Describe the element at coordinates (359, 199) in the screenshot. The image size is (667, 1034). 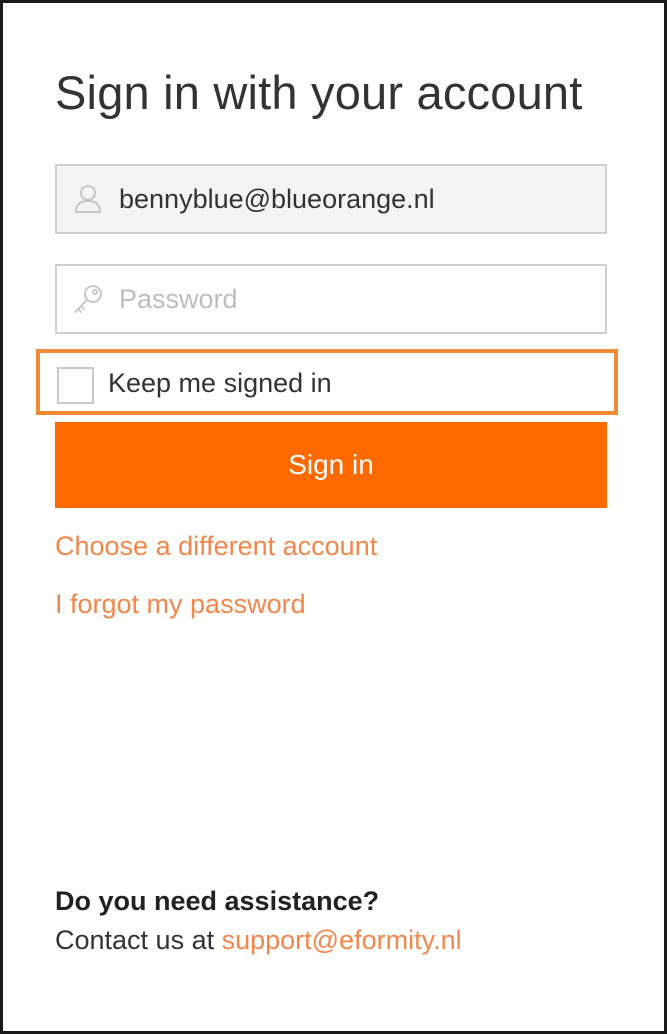
I see `email-input` at that location.